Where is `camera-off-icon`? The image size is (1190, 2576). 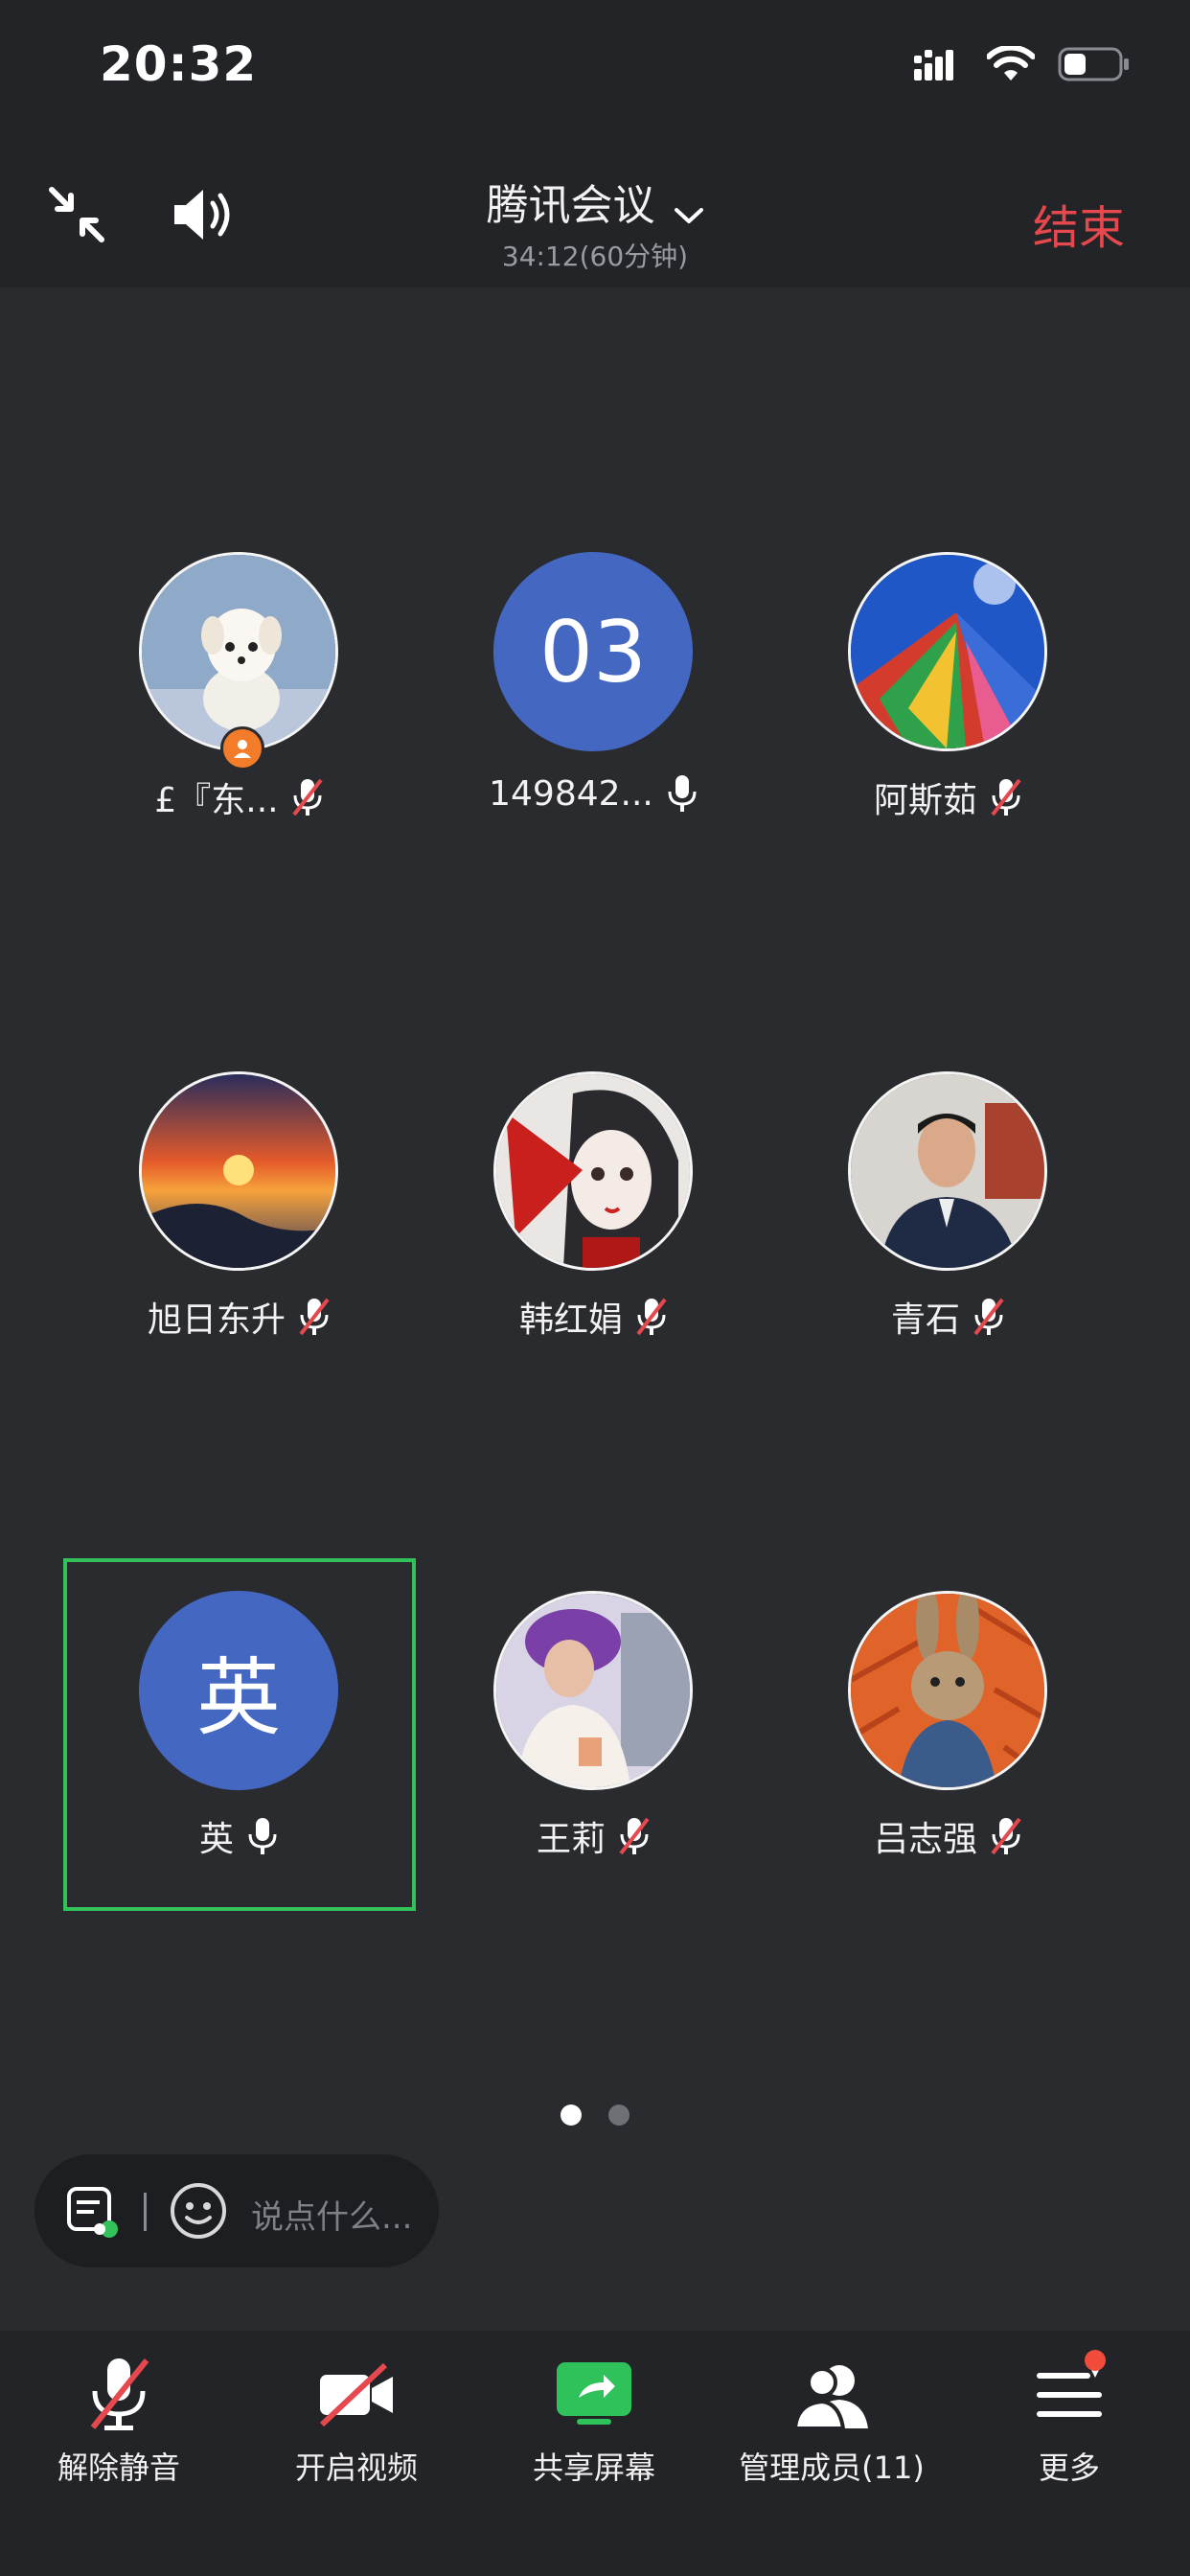
camera-off-icon is located at coordinates (356, 2394).